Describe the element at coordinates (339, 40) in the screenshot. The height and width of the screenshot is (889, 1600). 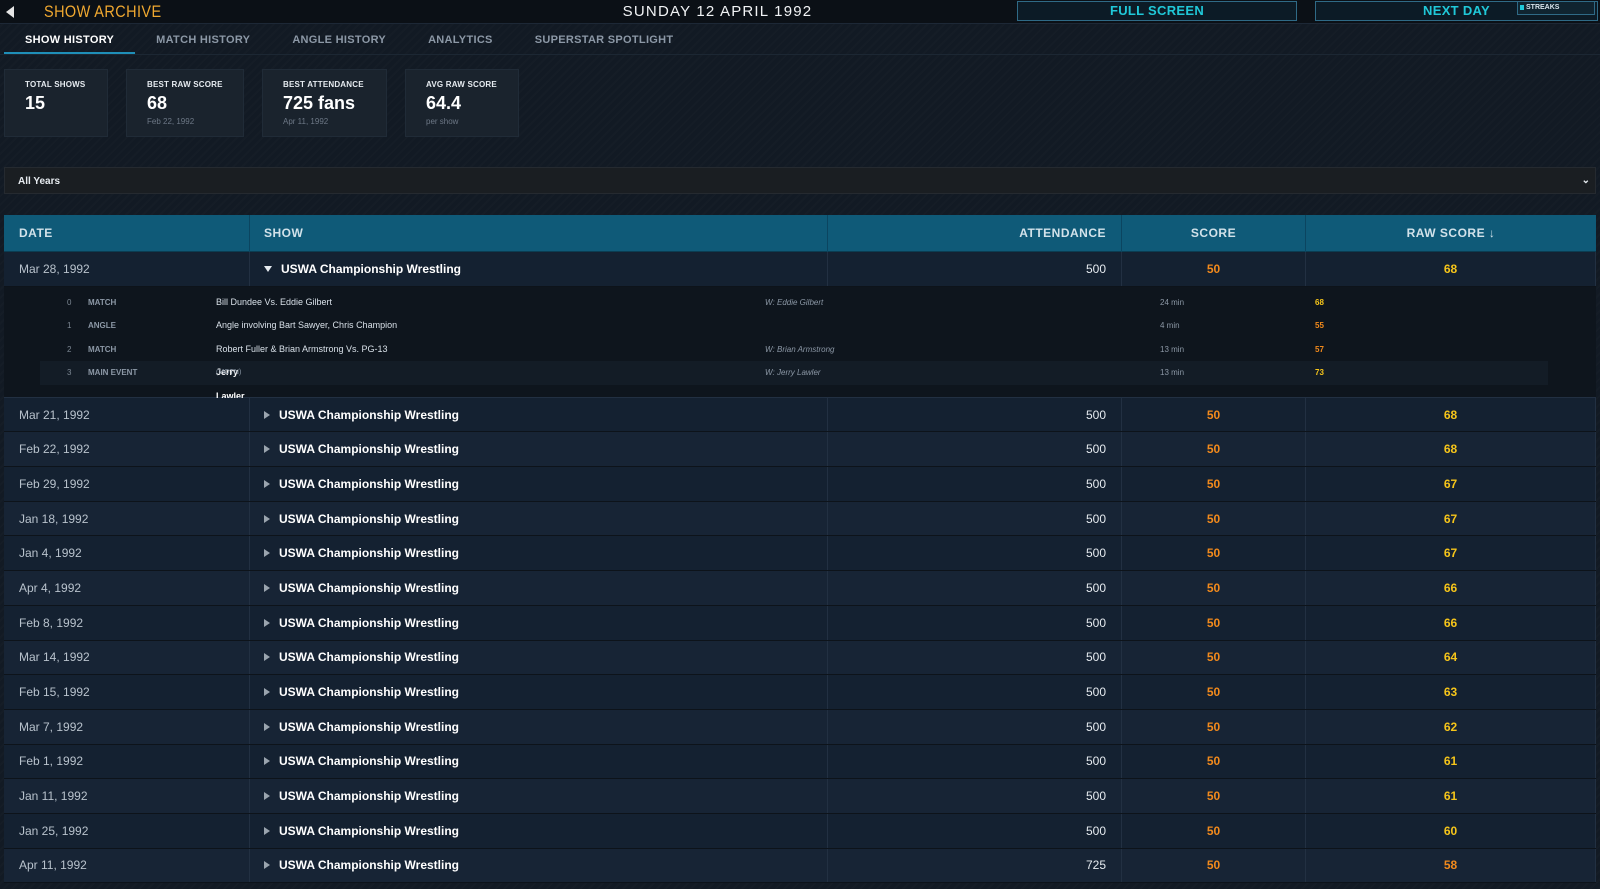
I see `tab-angle-history: ANGLE HISTORY` at that location.